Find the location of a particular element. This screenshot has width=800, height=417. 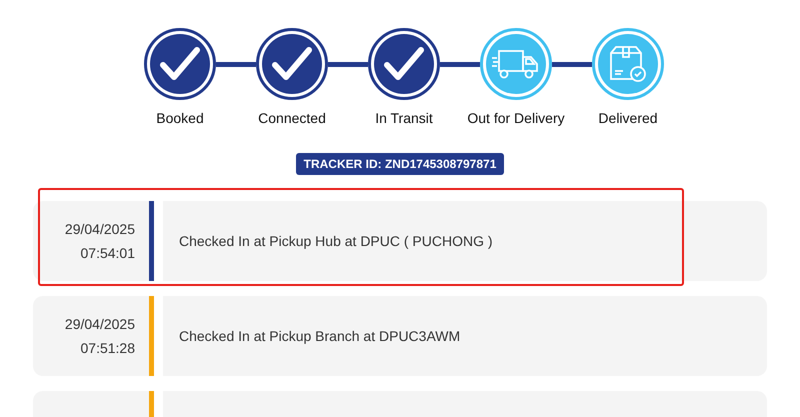

package-check-icon is located at coordinates (628, 64).